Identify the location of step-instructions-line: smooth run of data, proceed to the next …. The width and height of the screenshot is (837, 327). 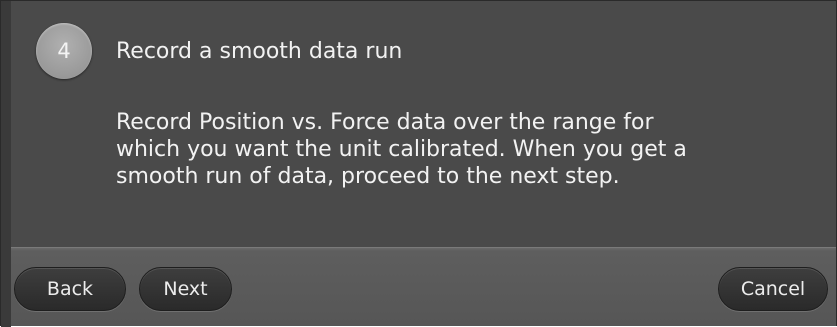
(368, 176).